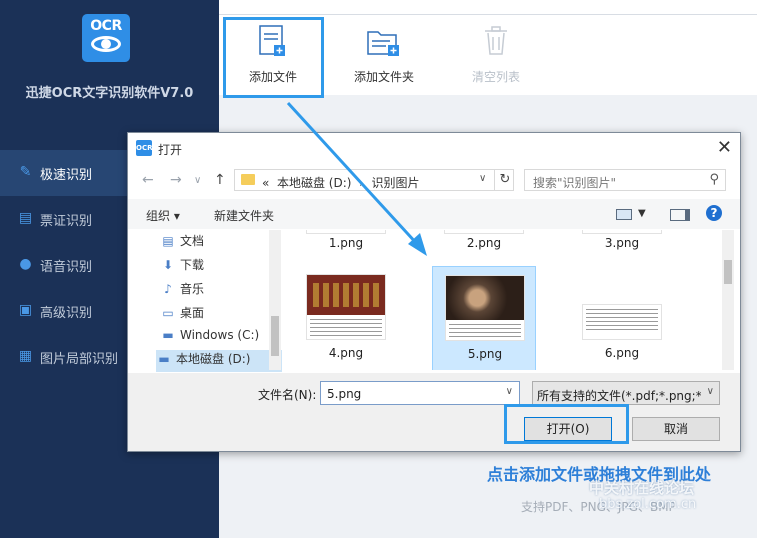  What do you see at coordinates (176, 180) in the screenshot?
I see `forward-icon: →` at bounding box center [176, 180].